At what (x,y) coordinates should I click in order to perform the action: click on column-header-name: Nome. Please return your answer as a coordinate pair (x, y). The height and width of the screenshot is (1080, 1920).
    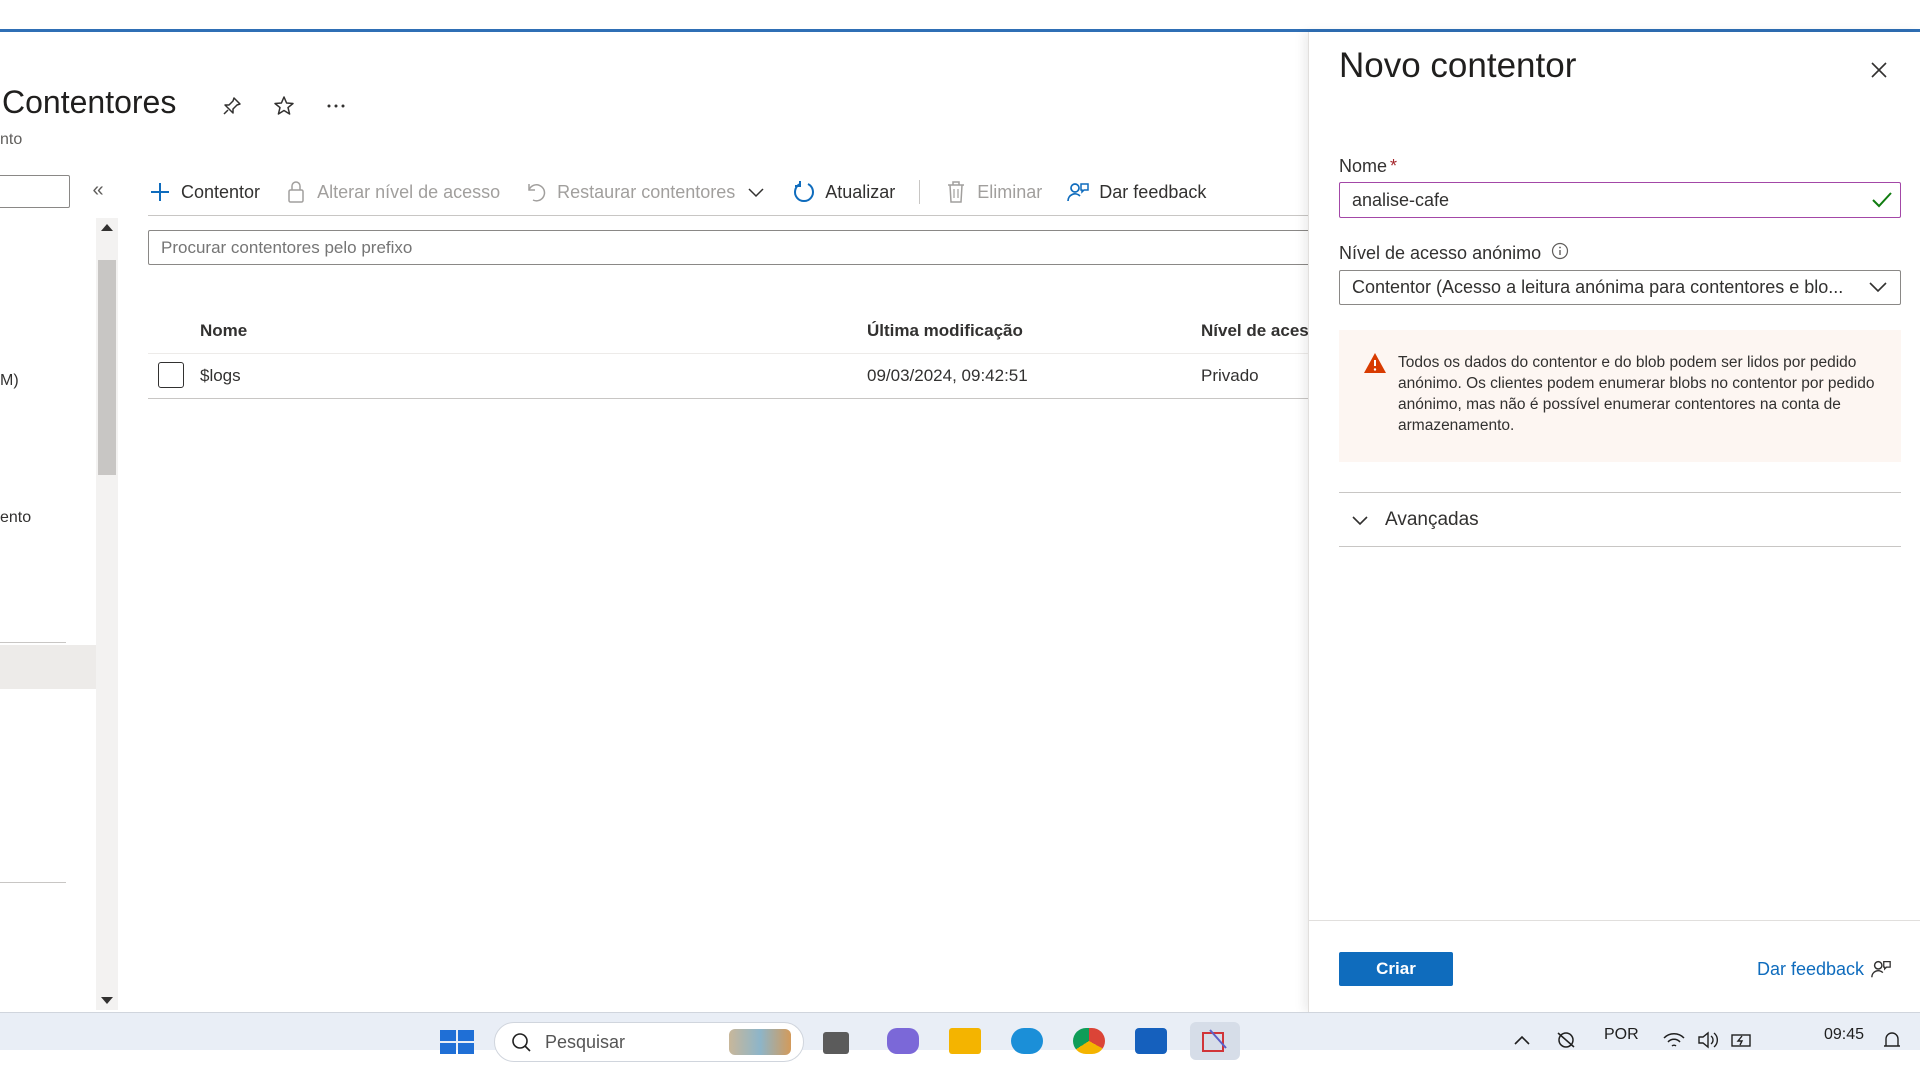
    Looking at the image, I should click on (223, 331).